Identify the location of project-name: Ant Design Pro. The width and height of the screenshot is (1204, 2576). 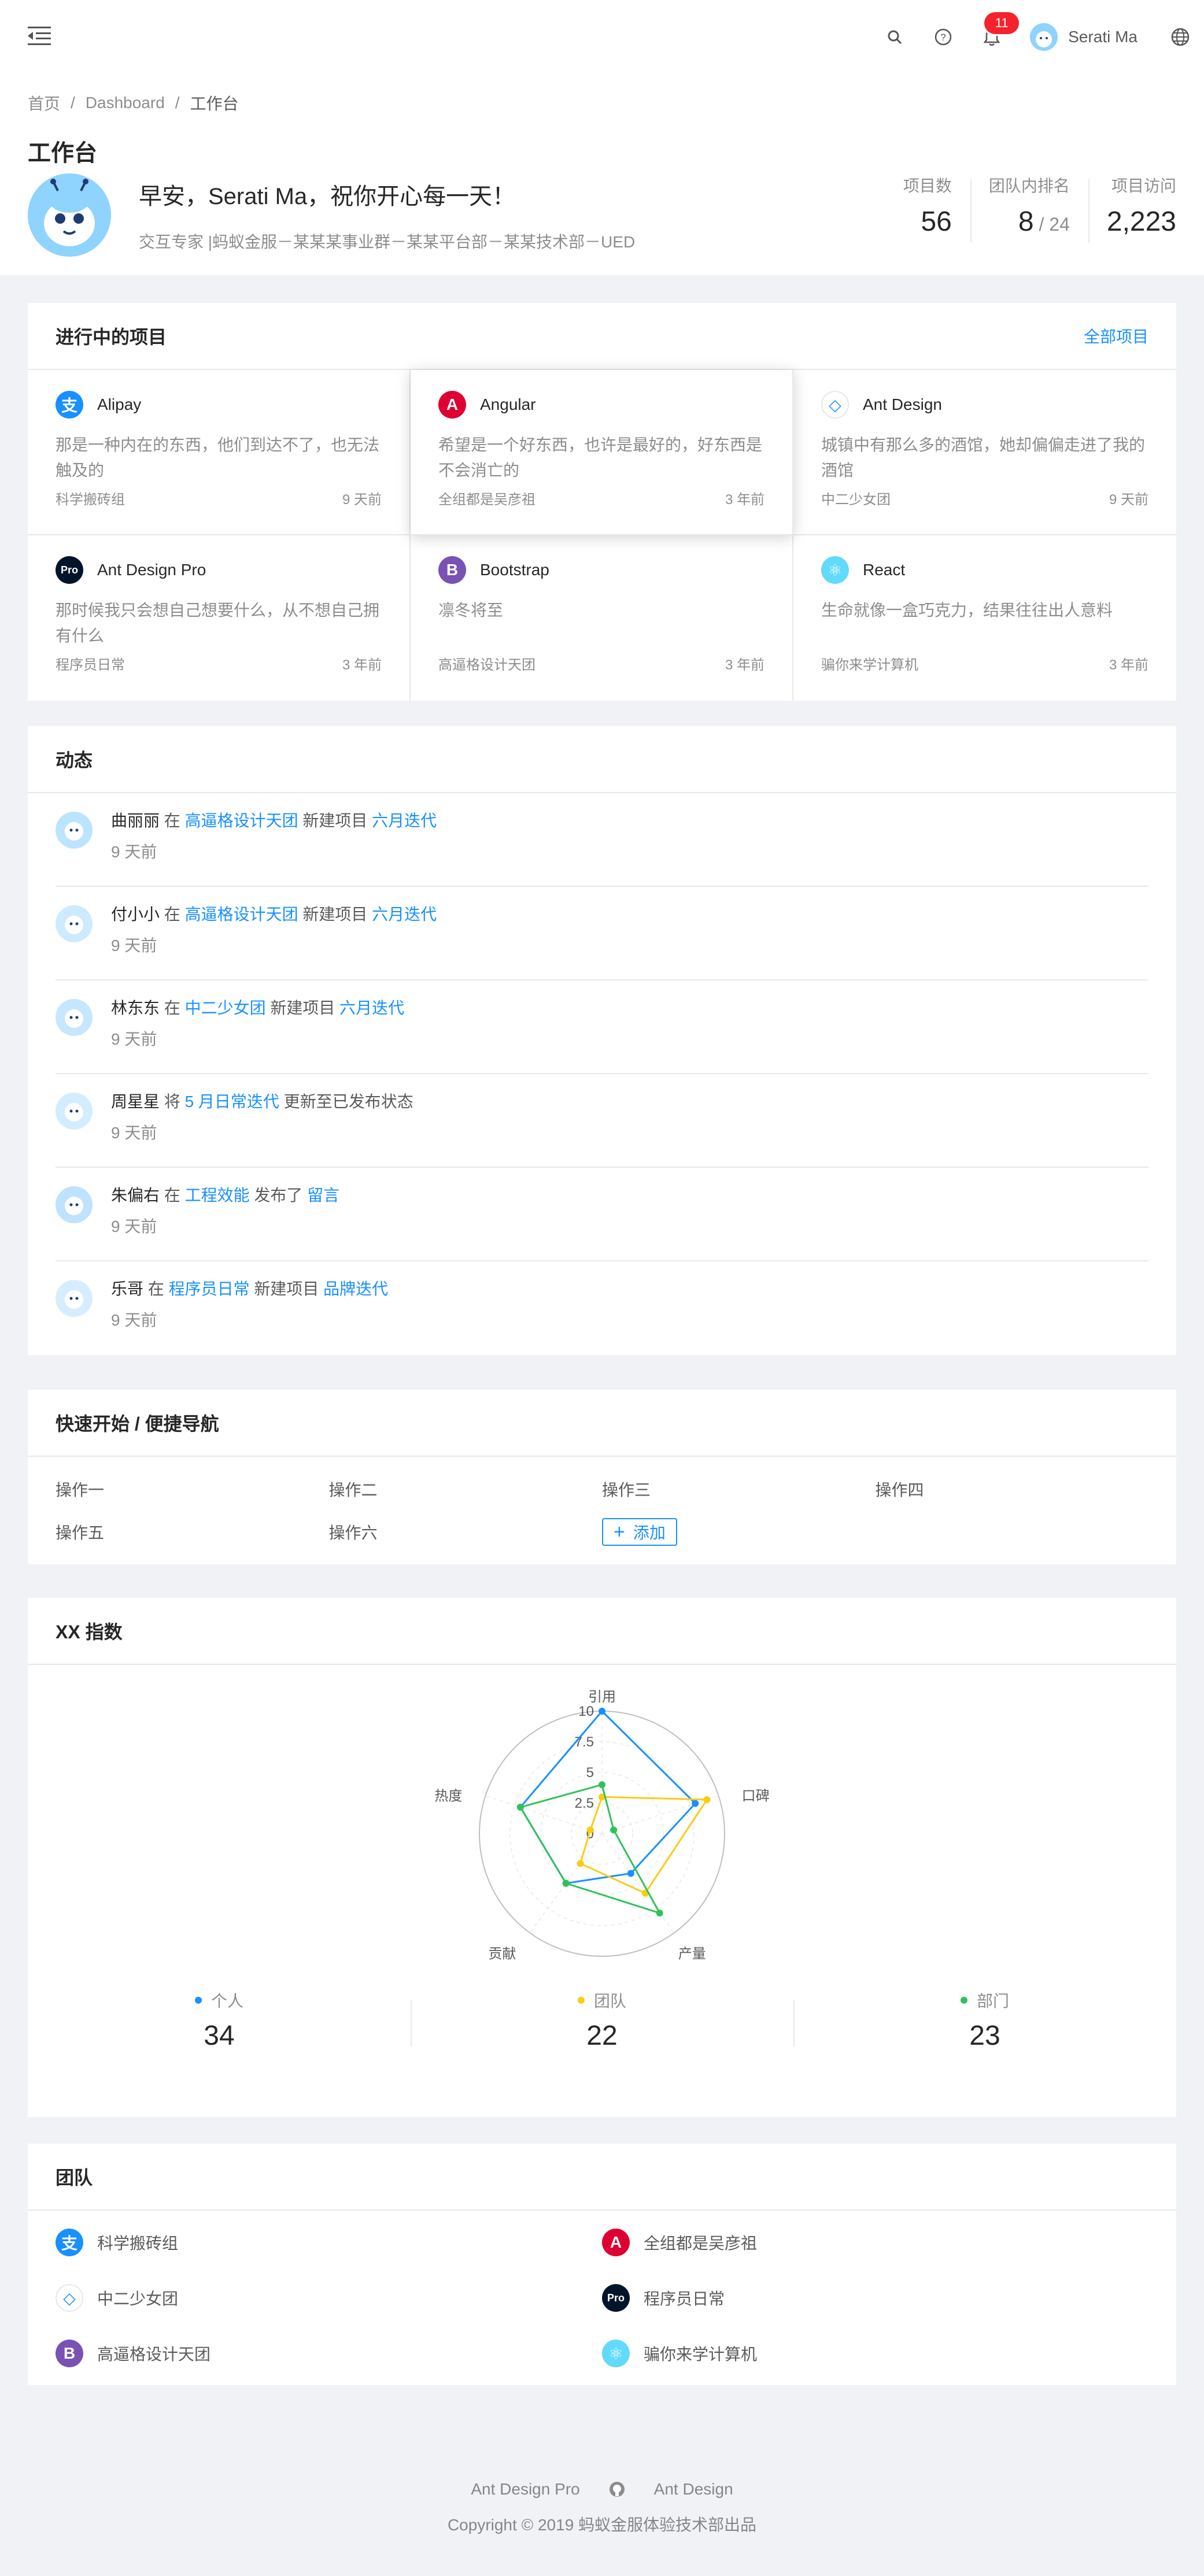
(151, 570).